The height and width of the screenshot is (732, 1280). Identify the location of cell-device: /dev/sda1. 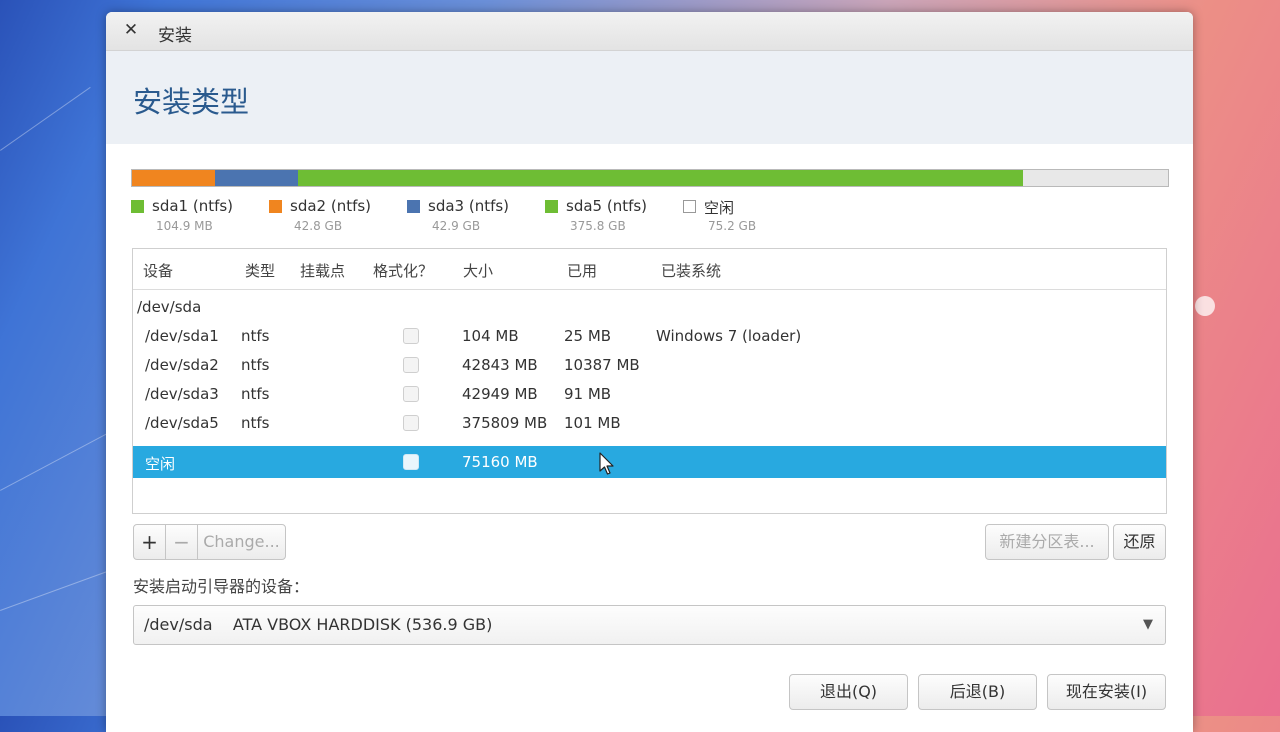
(182, 336).